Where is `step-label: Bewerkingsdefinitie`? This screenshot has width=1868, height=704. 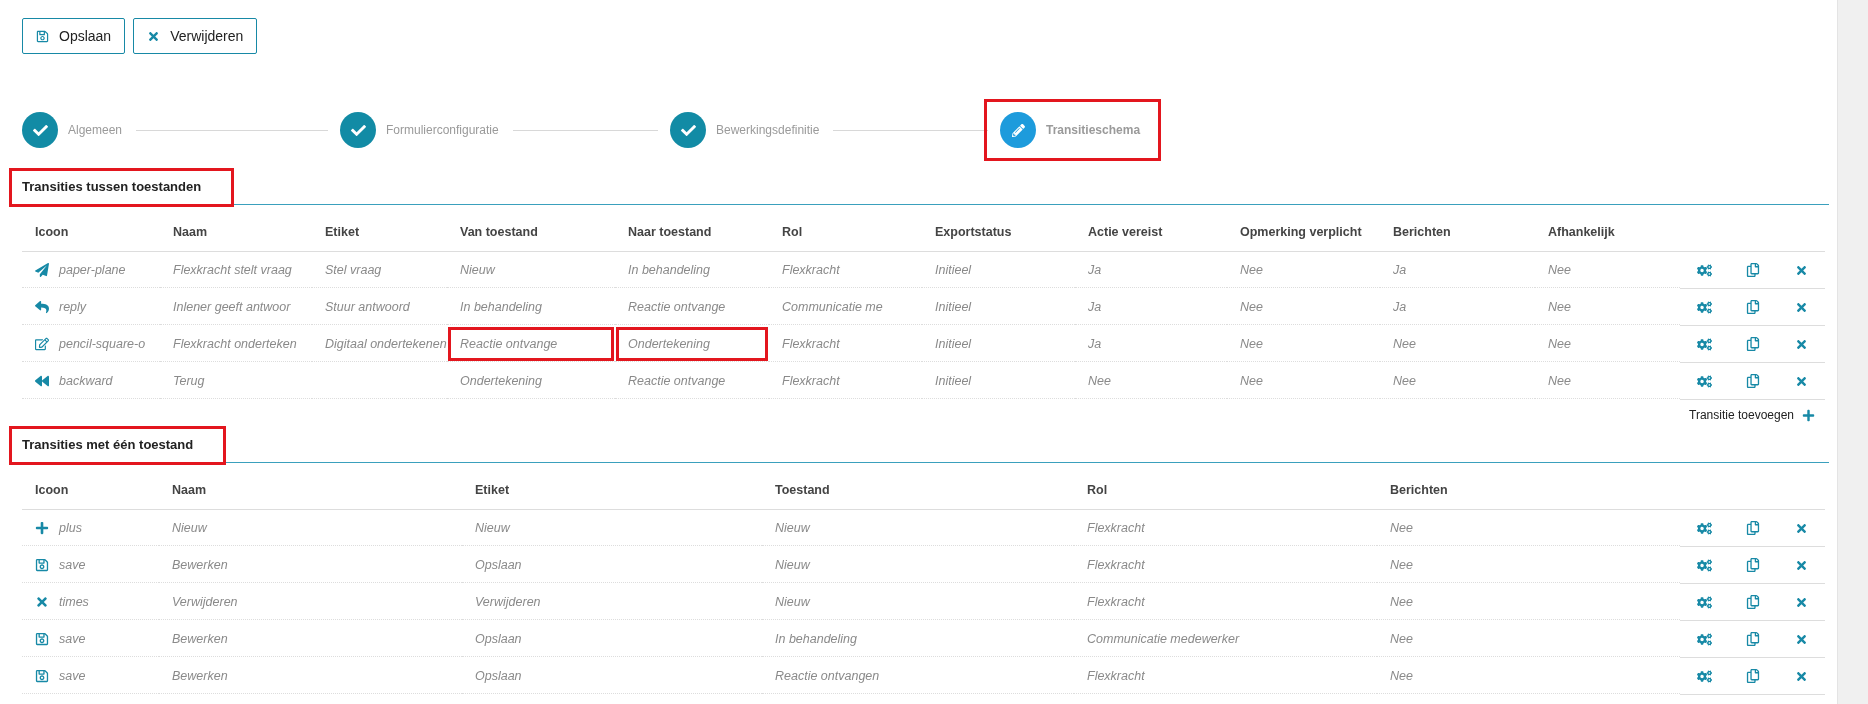 step-label: Bewerkingsdefinitie is located at coordinates (768, 130).